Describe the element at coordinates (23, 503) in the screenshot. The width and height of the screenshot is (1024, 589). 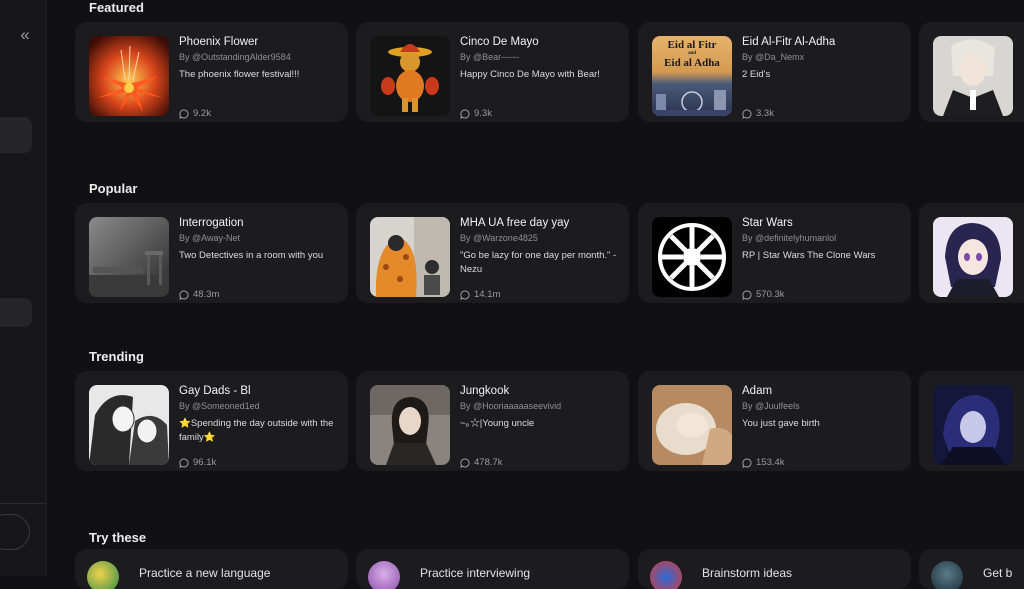
I see `sidebar-divider` at that location.